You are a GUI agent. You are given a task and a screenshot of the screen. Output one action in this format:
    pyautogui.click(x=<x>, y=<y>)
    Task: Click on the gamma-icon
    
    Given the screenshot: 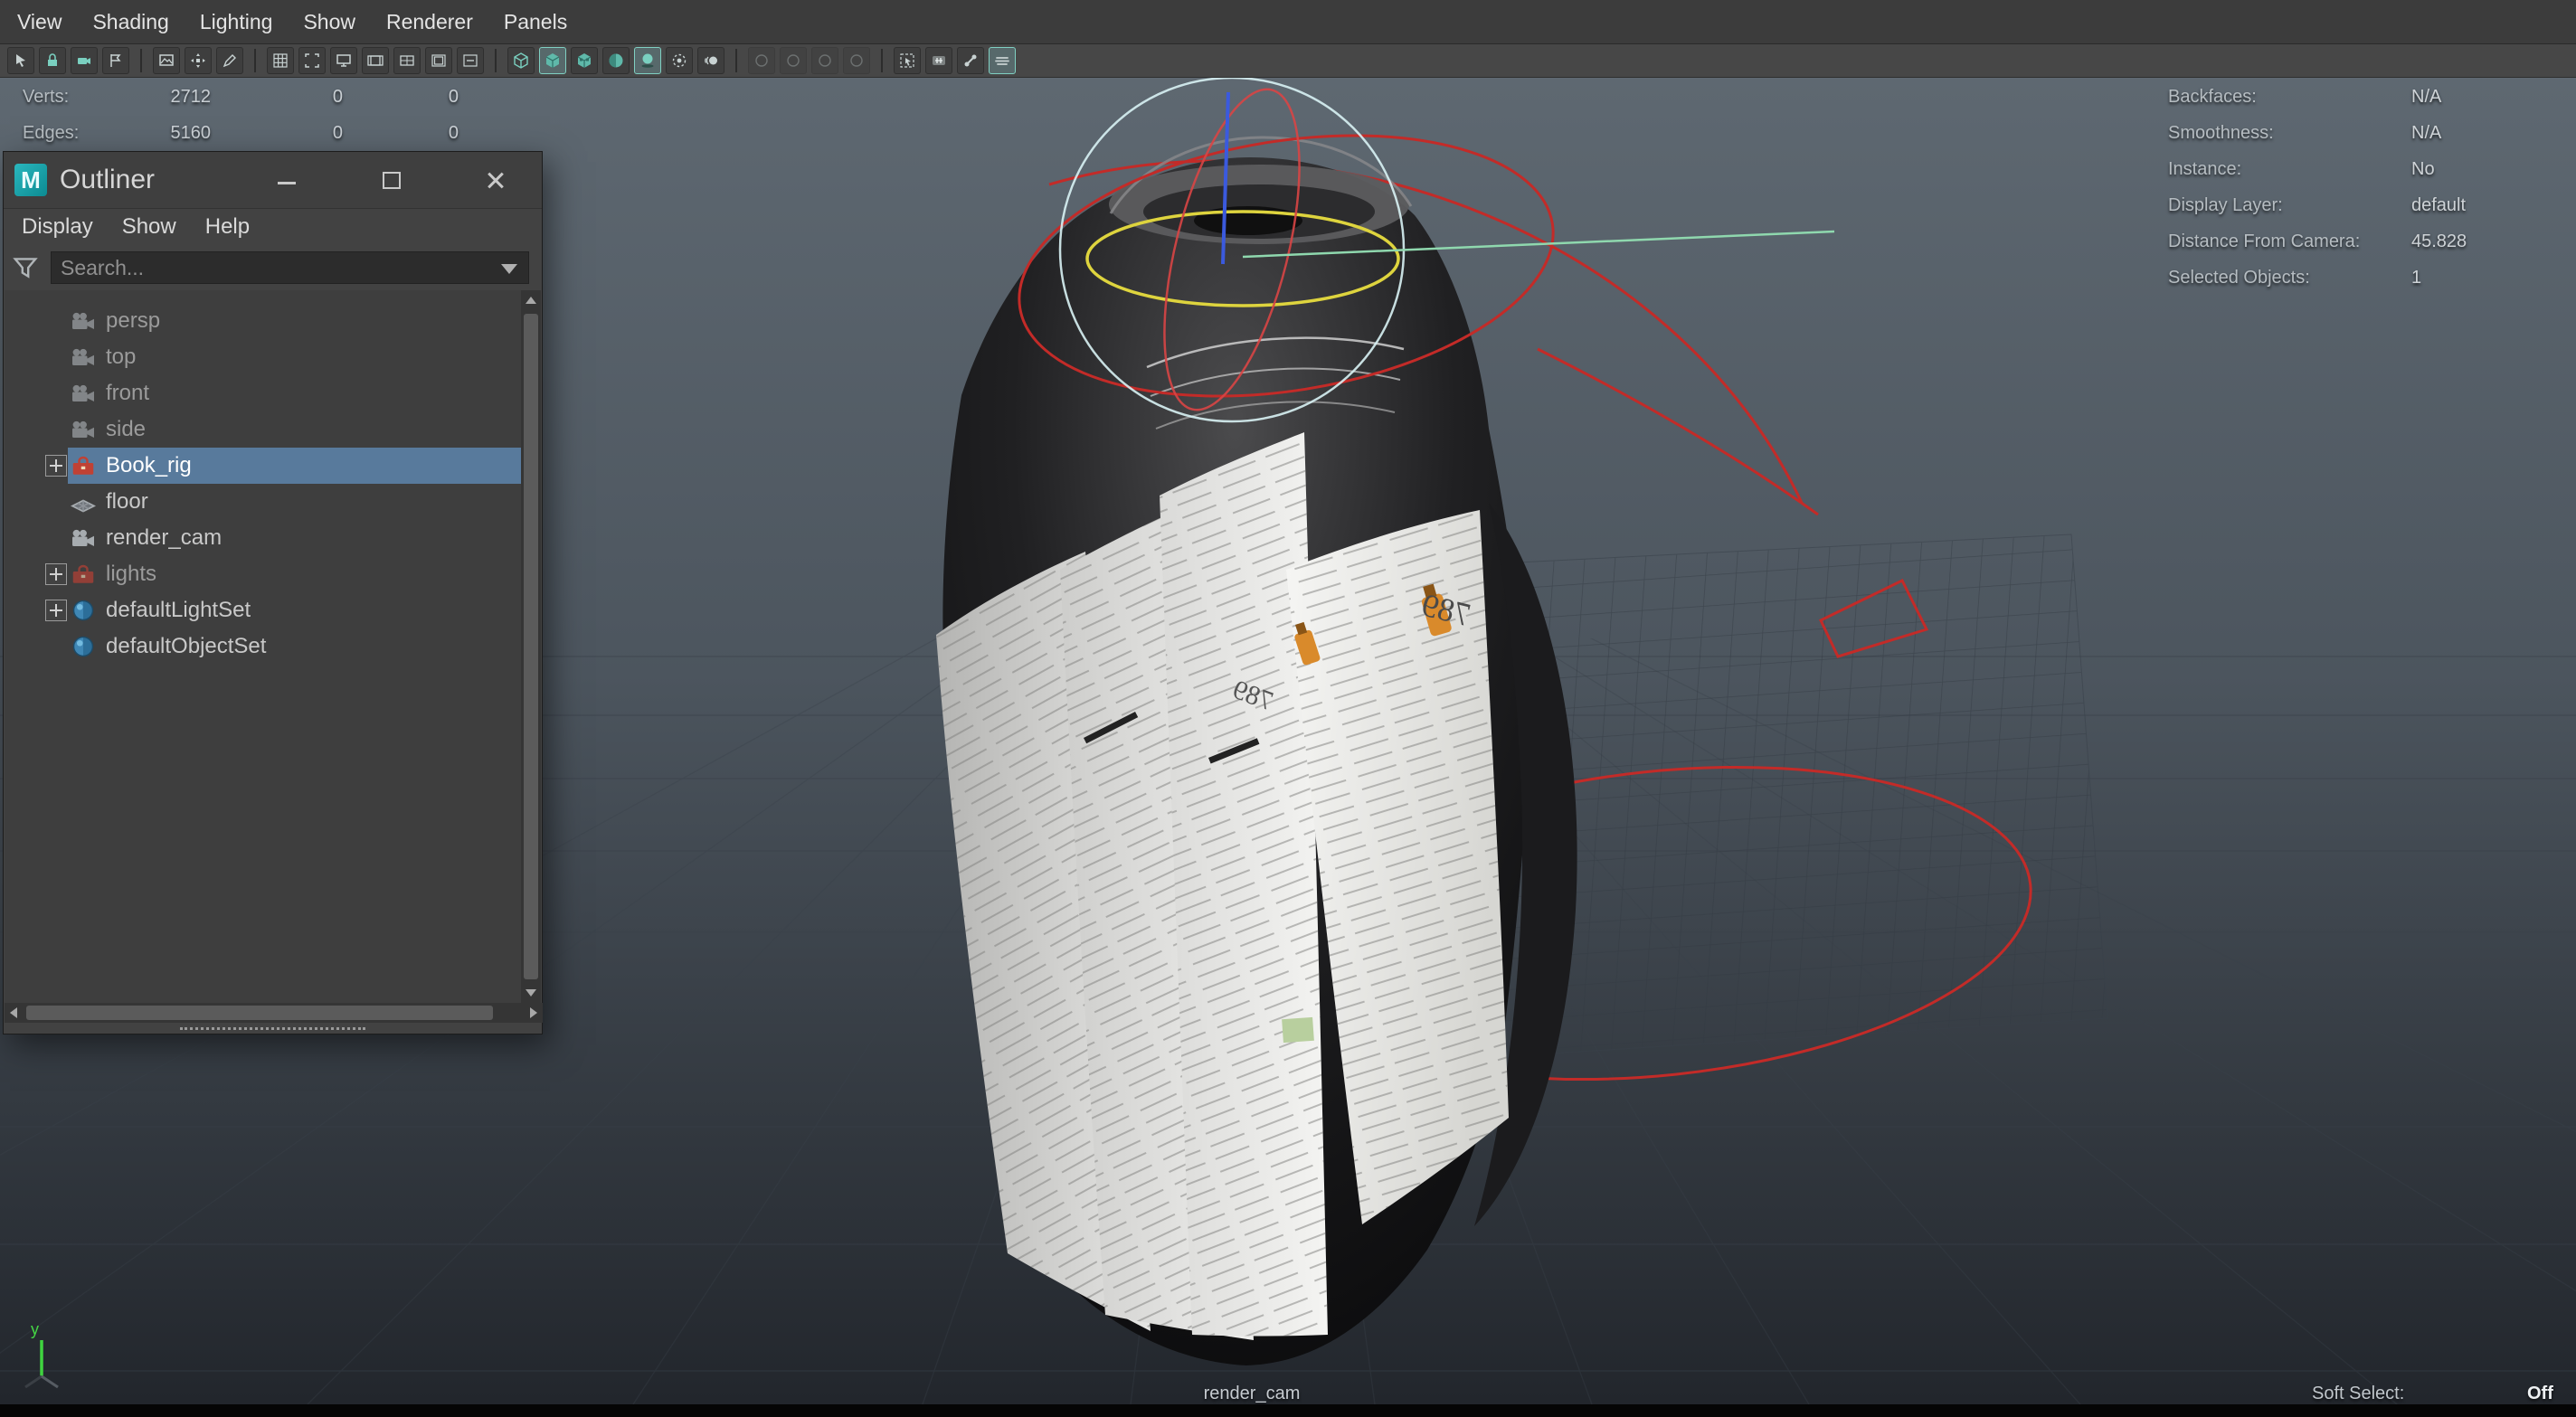 What is the action you would take?
    pyautogui.click(x=856, y=60)
    